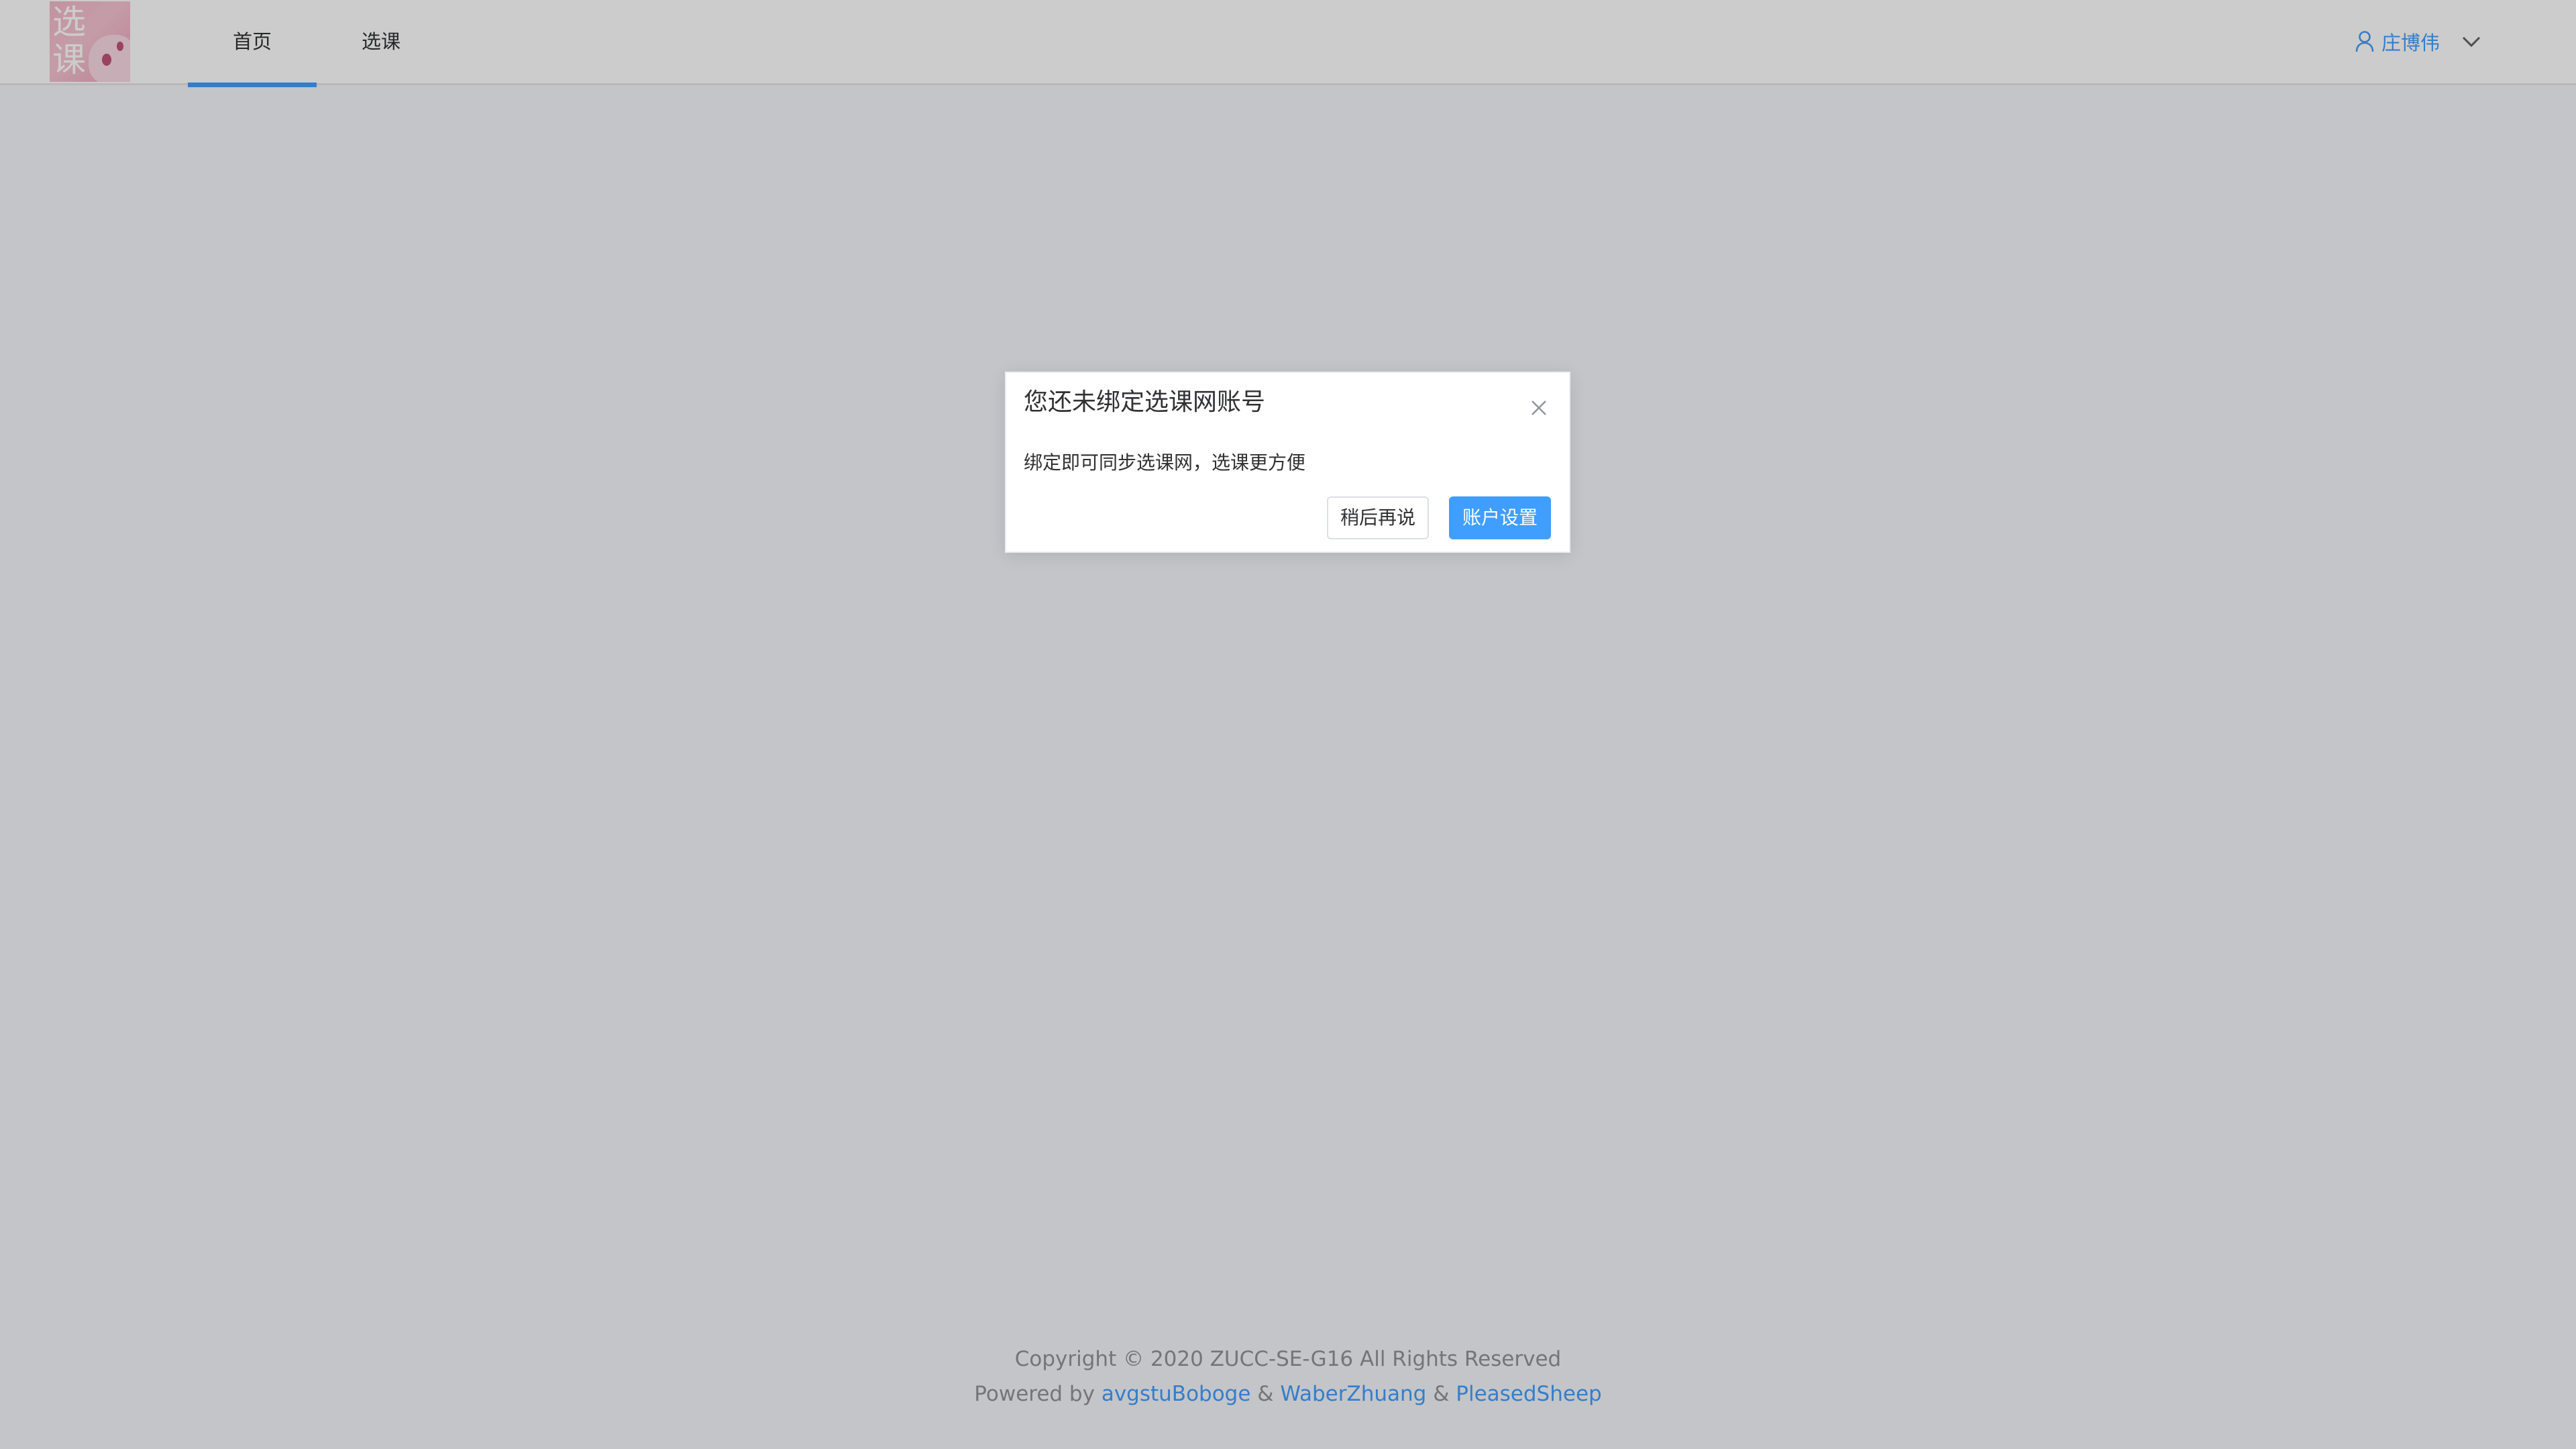  What do you see at coordinates (1539, 408) in the screenshot?
I see `close-icon` at bounding box center [1539, 408].